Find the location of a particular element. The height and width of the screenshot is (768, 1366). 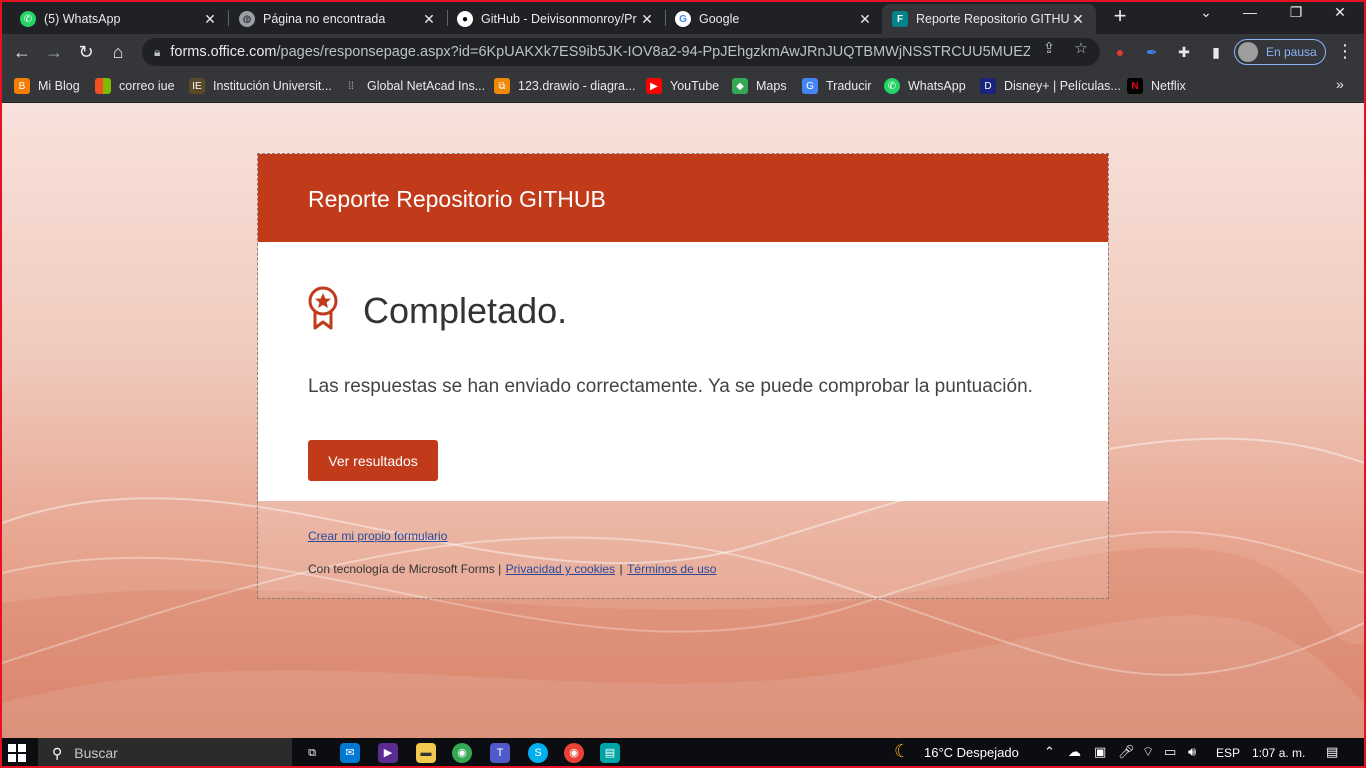

share-icon: ⇪ is located at coordinates (1049, 48).